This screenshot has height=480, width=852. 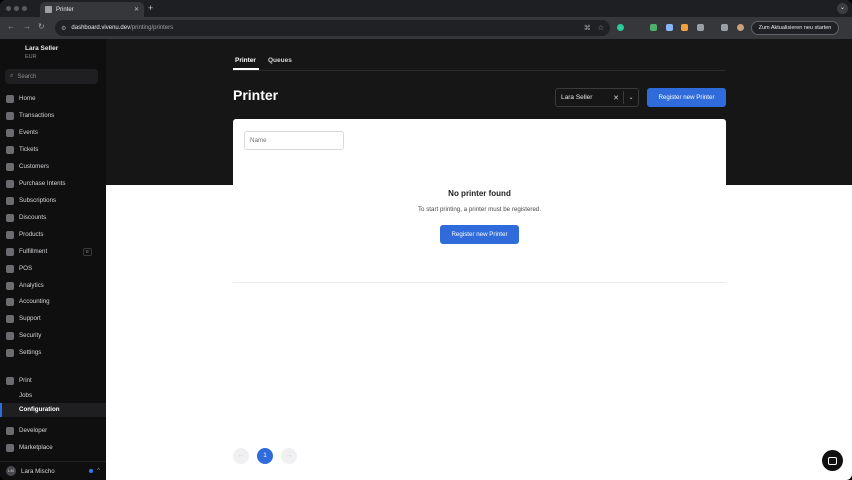 What do you see at coordinates (53, 380) in the screenshot?
I see `sidebar-item-print: Print` at bounding box center [53, 380].